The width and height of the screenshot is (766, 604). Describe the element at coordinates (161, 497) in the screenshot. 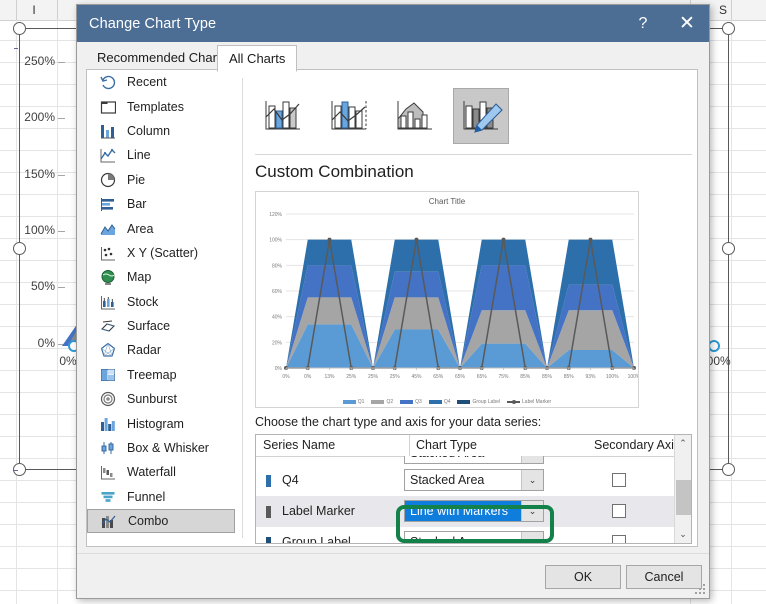

I see `sidebar-item-funnel: Funnel` at that location.